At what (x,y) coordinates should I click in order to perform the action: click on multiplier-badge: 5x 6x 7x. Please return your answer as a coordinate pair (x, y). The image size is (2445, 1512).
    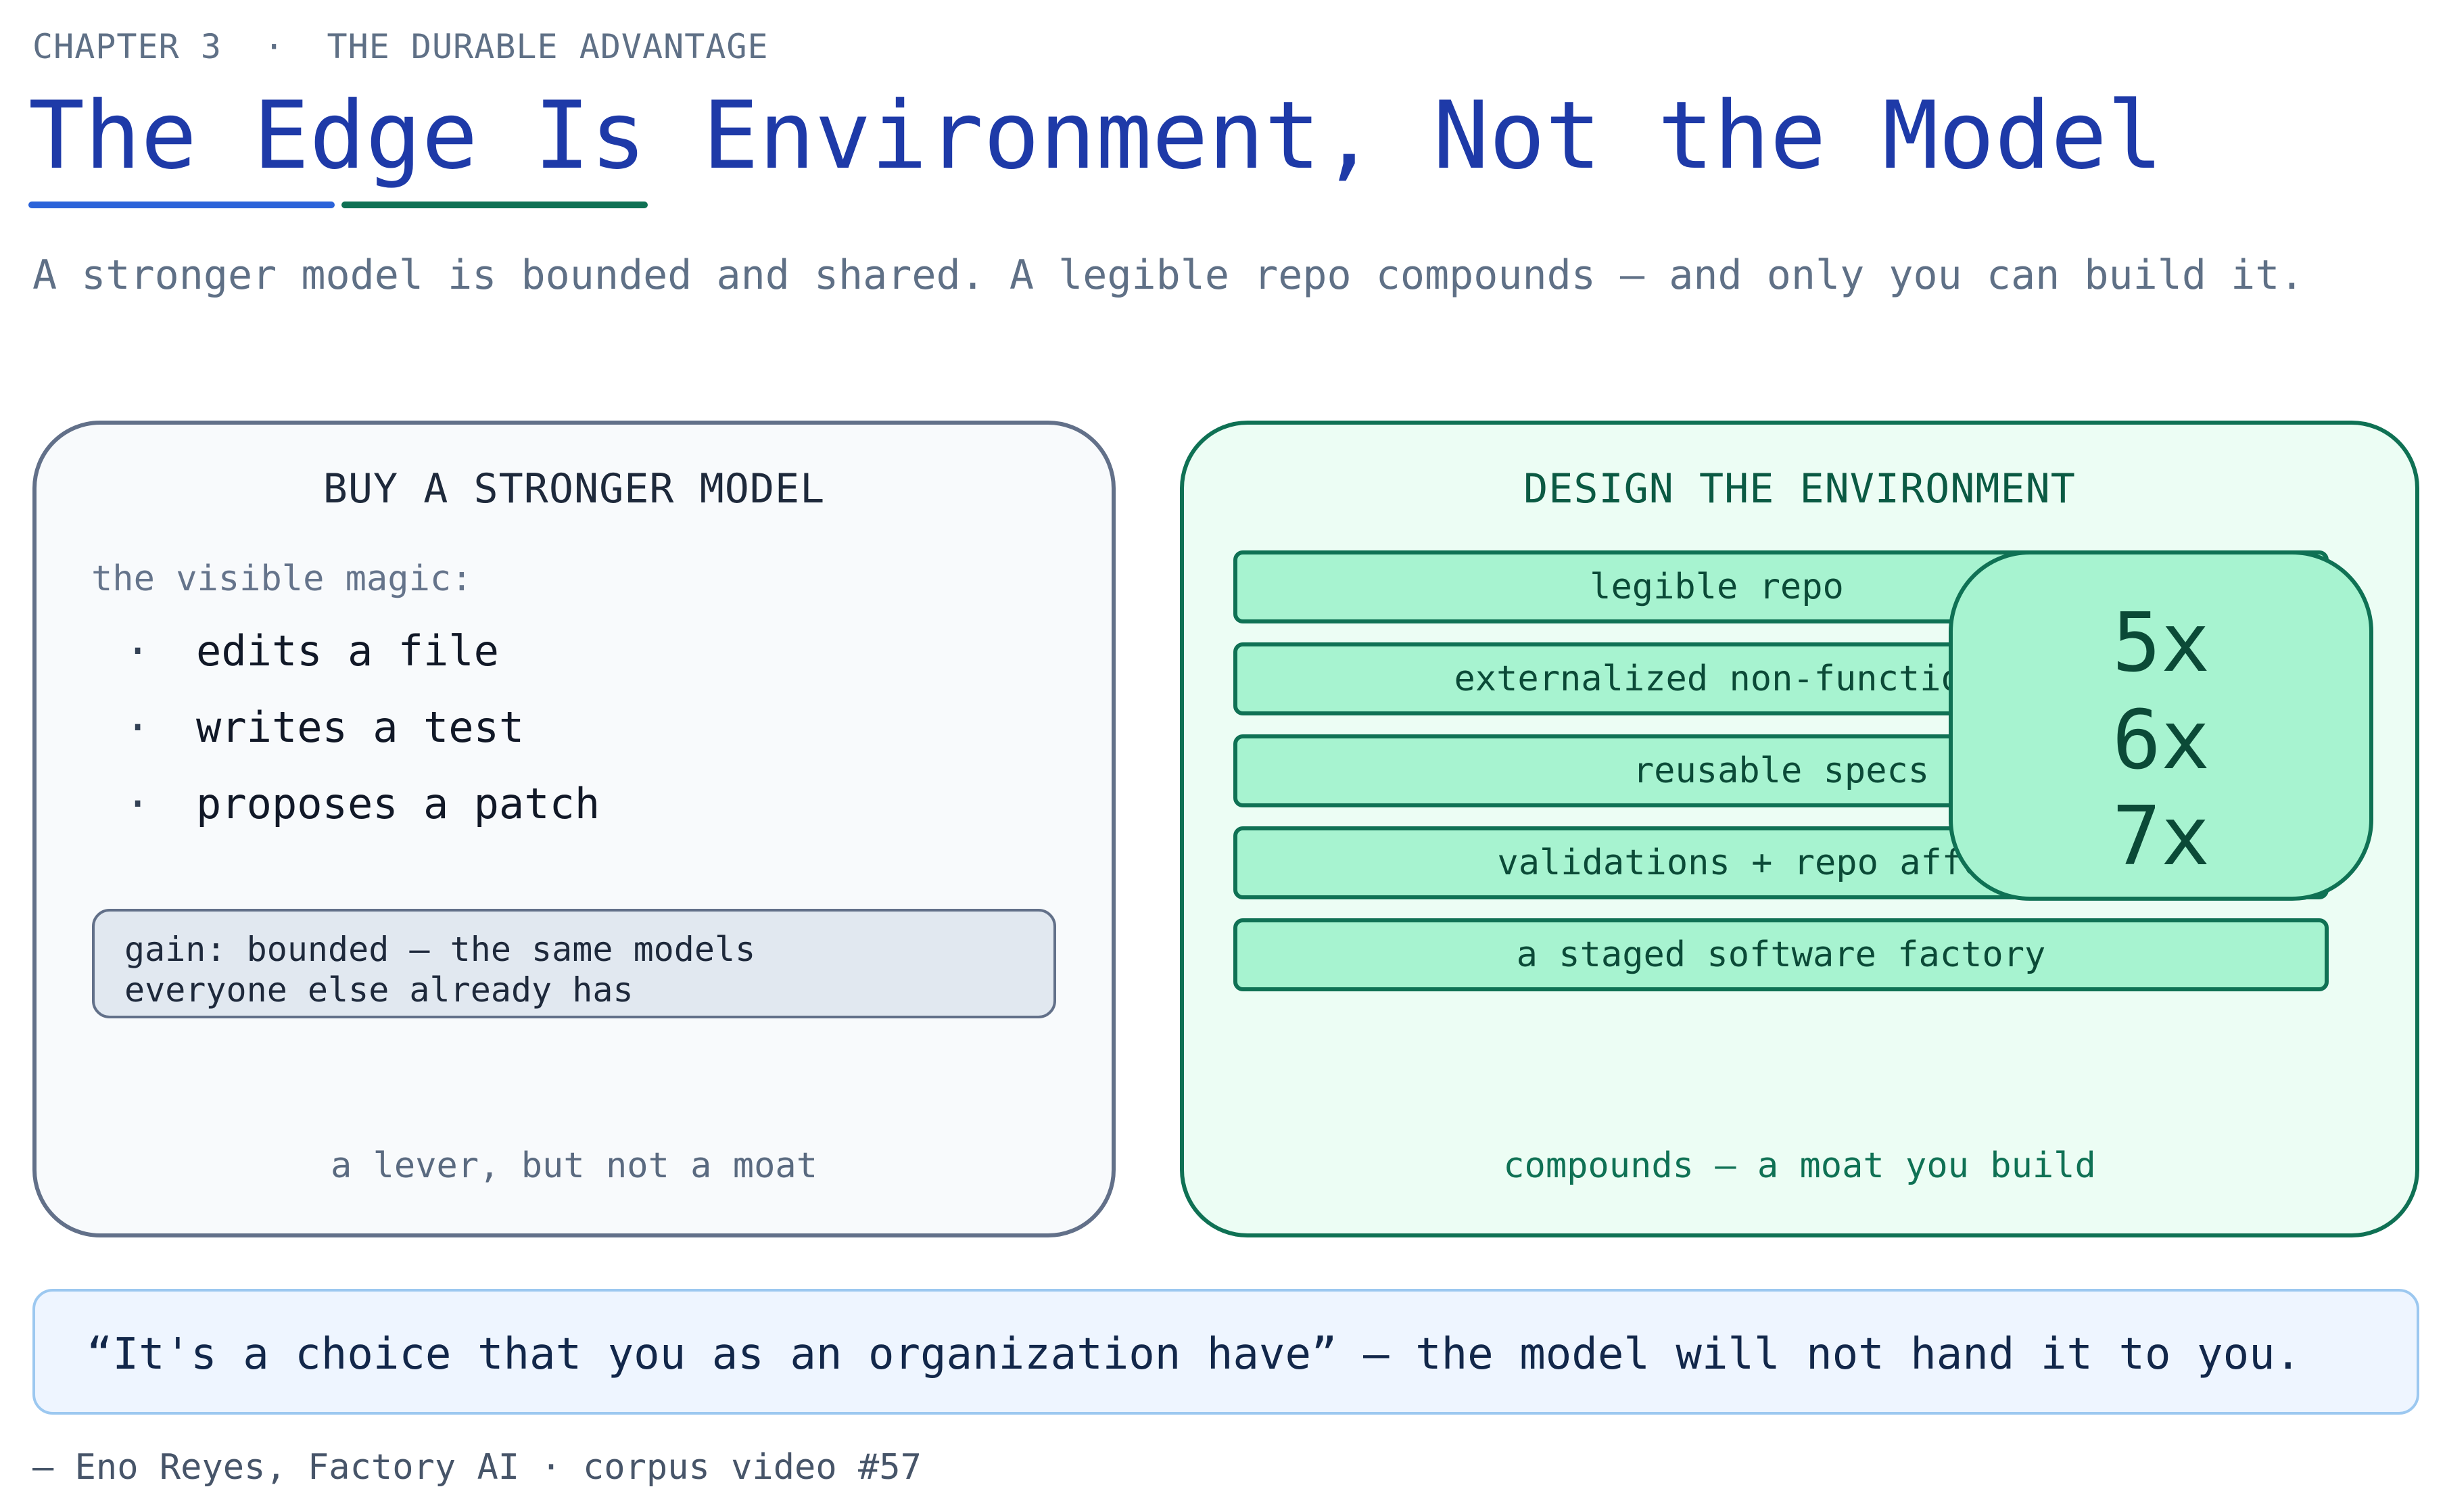
    Looking at the image, I should click on (2161, 725).